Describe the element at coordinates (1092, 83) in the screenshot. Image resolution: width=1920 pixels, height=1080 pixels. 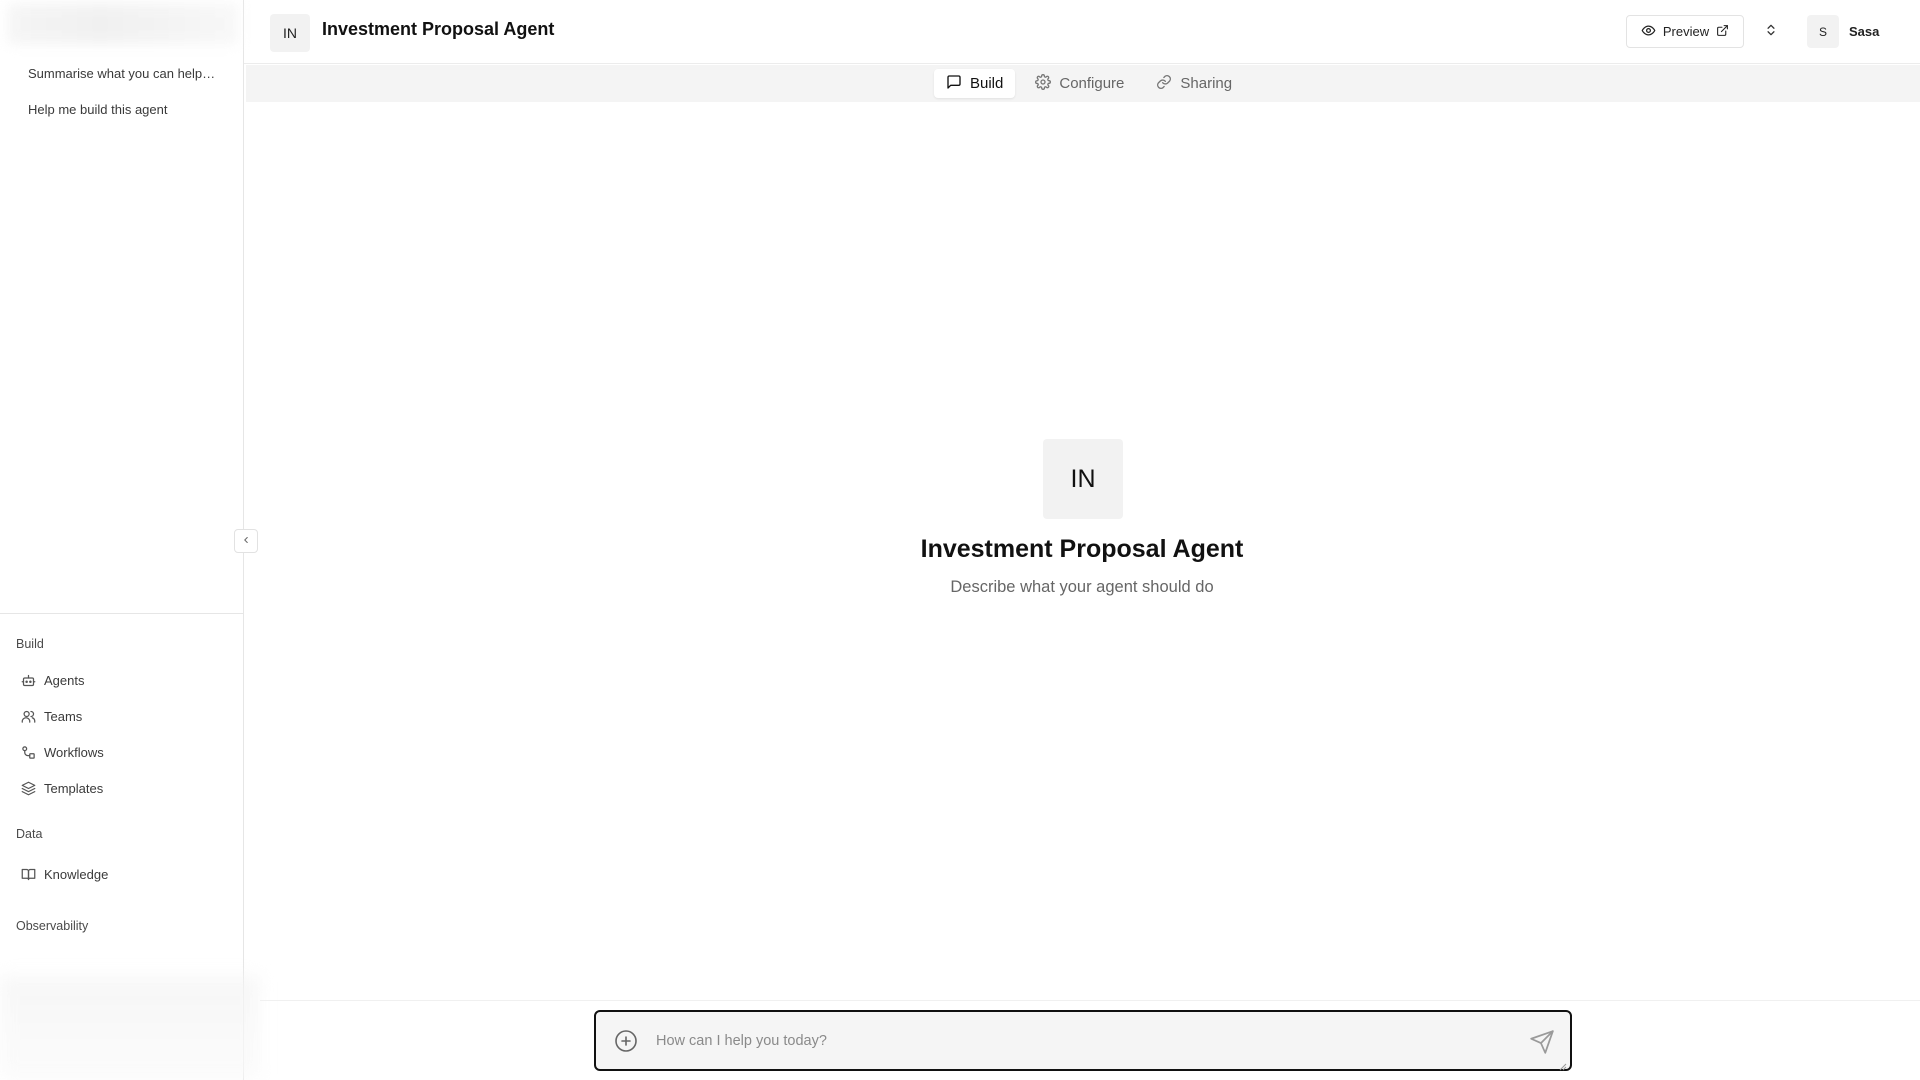
I see `tab-label: Configure` at that location.